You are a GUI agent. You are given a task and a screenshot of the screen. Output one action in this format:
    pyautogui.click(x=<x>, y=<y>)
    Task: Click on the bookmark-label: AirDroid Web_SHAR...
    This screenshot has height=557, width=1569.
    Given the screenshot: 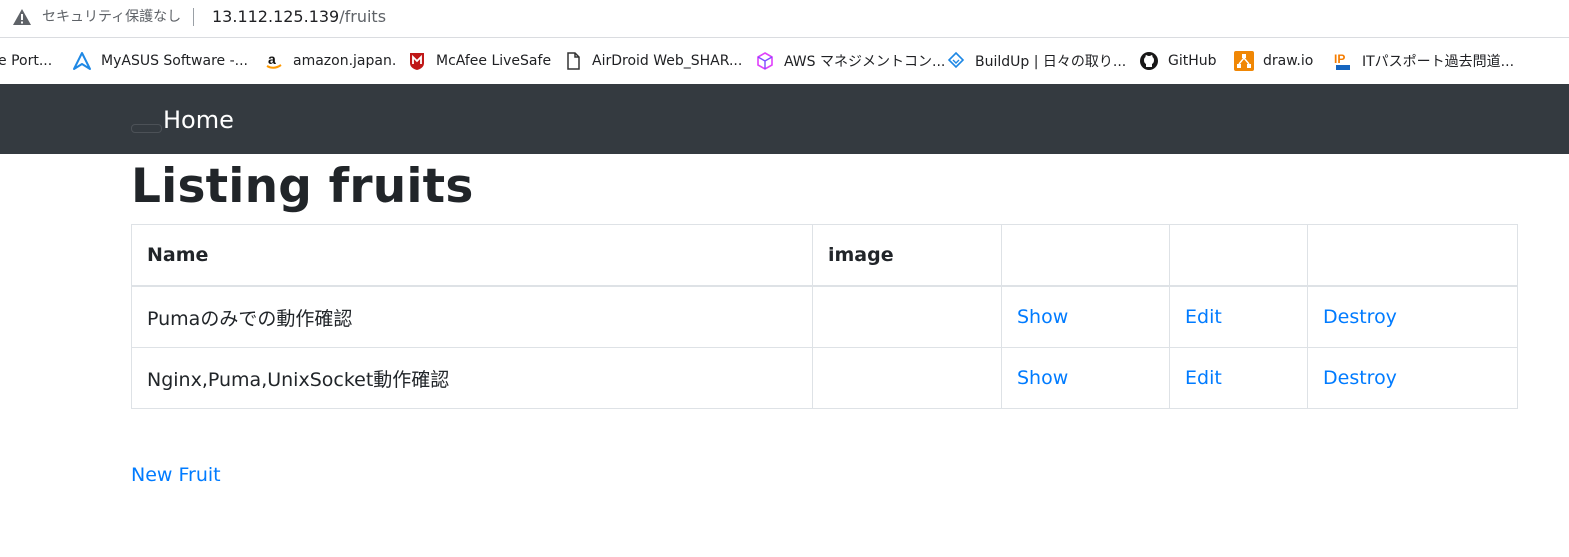 What is the action you would take?
    pyautogui.click(x=667, y=61)
    